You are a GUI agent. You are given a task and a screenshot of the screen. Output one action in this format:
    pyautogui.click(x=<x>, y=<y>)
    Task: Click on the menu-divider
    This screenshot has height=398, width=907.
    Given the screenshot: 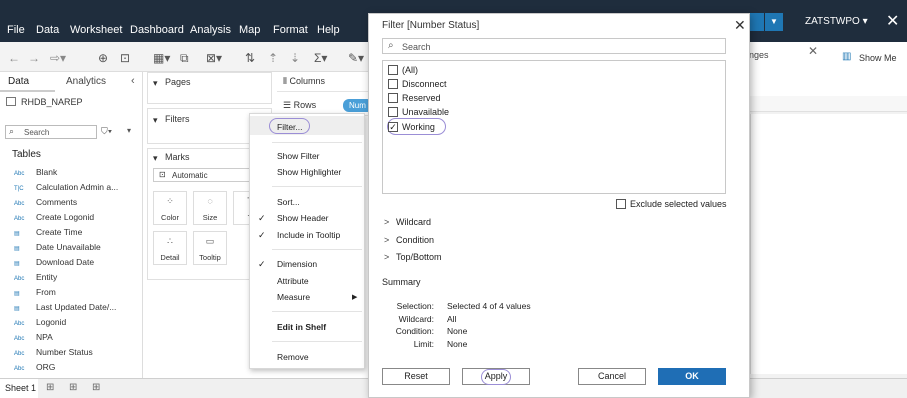 What is the action you would take?
    pyautogui.click(x=317, y=311)
    